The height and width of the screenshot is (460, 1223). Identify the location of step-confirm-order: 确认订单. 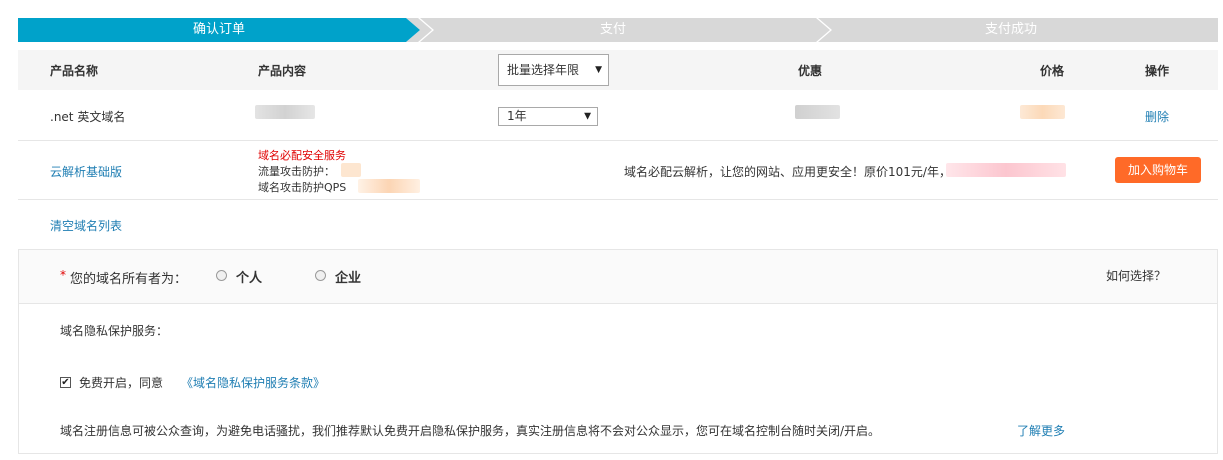
(219, 30).